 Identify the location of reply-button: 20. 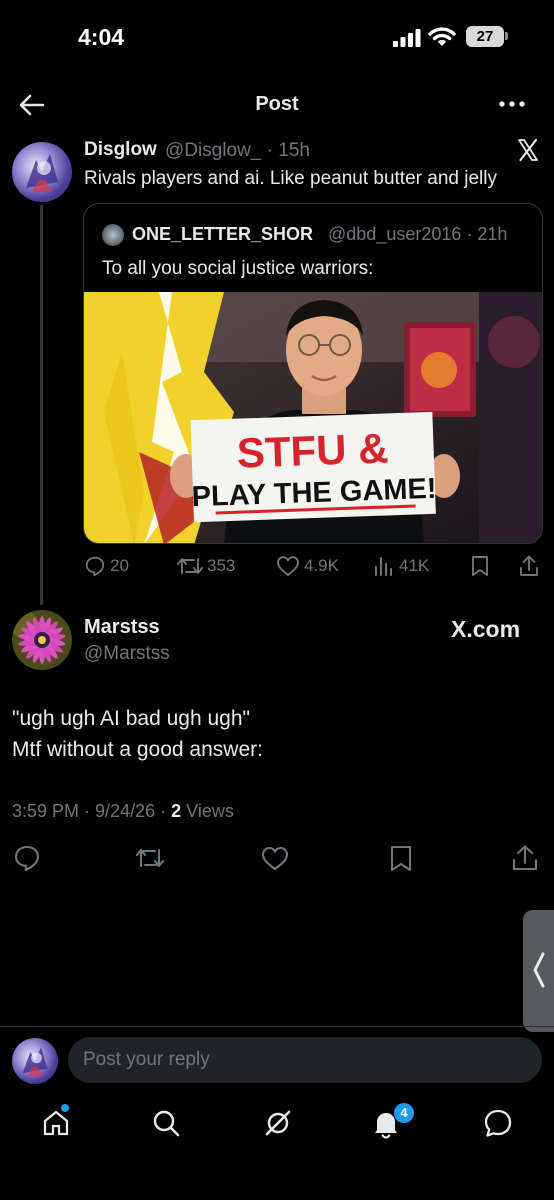
(106, 566).